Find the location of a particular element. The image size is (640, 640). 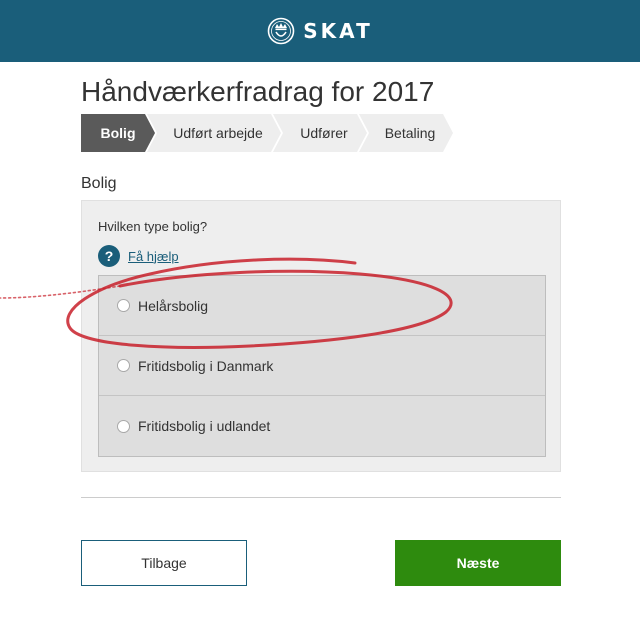

logo-text: SKAT is located at coordinates (338, 31).